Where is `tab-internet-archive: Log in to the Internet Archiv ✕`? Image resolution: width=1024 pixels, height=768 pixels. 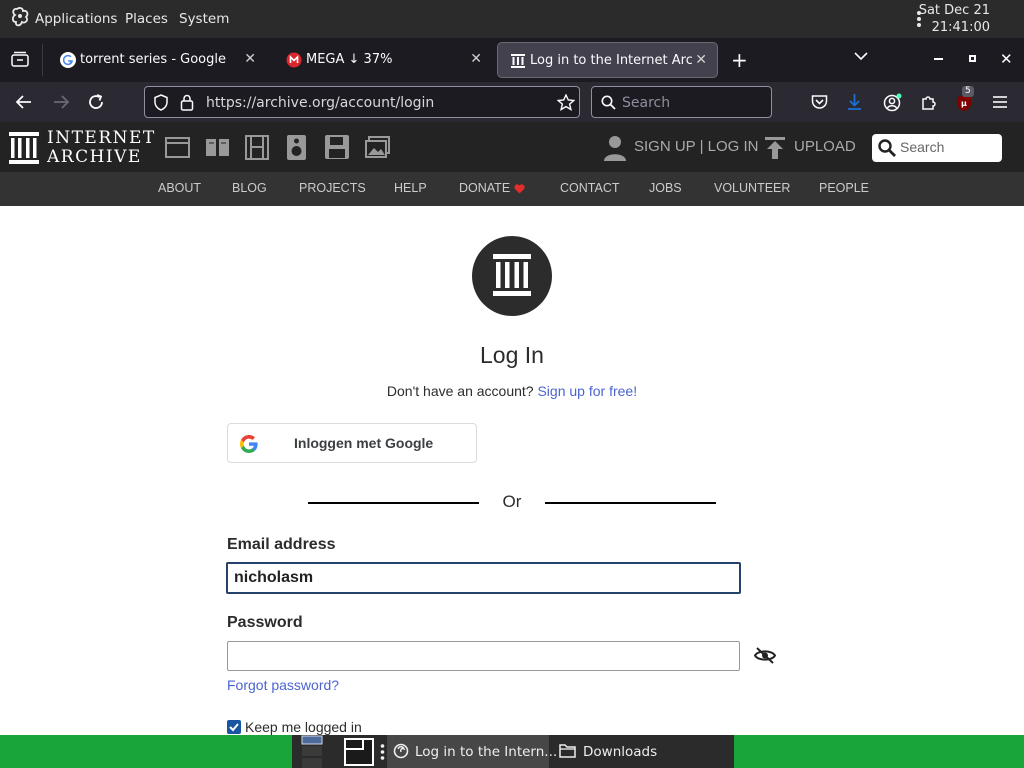 tab-internet-archive: Log in to the Internet Archiv ✕ is located at coordinates (607, 60).